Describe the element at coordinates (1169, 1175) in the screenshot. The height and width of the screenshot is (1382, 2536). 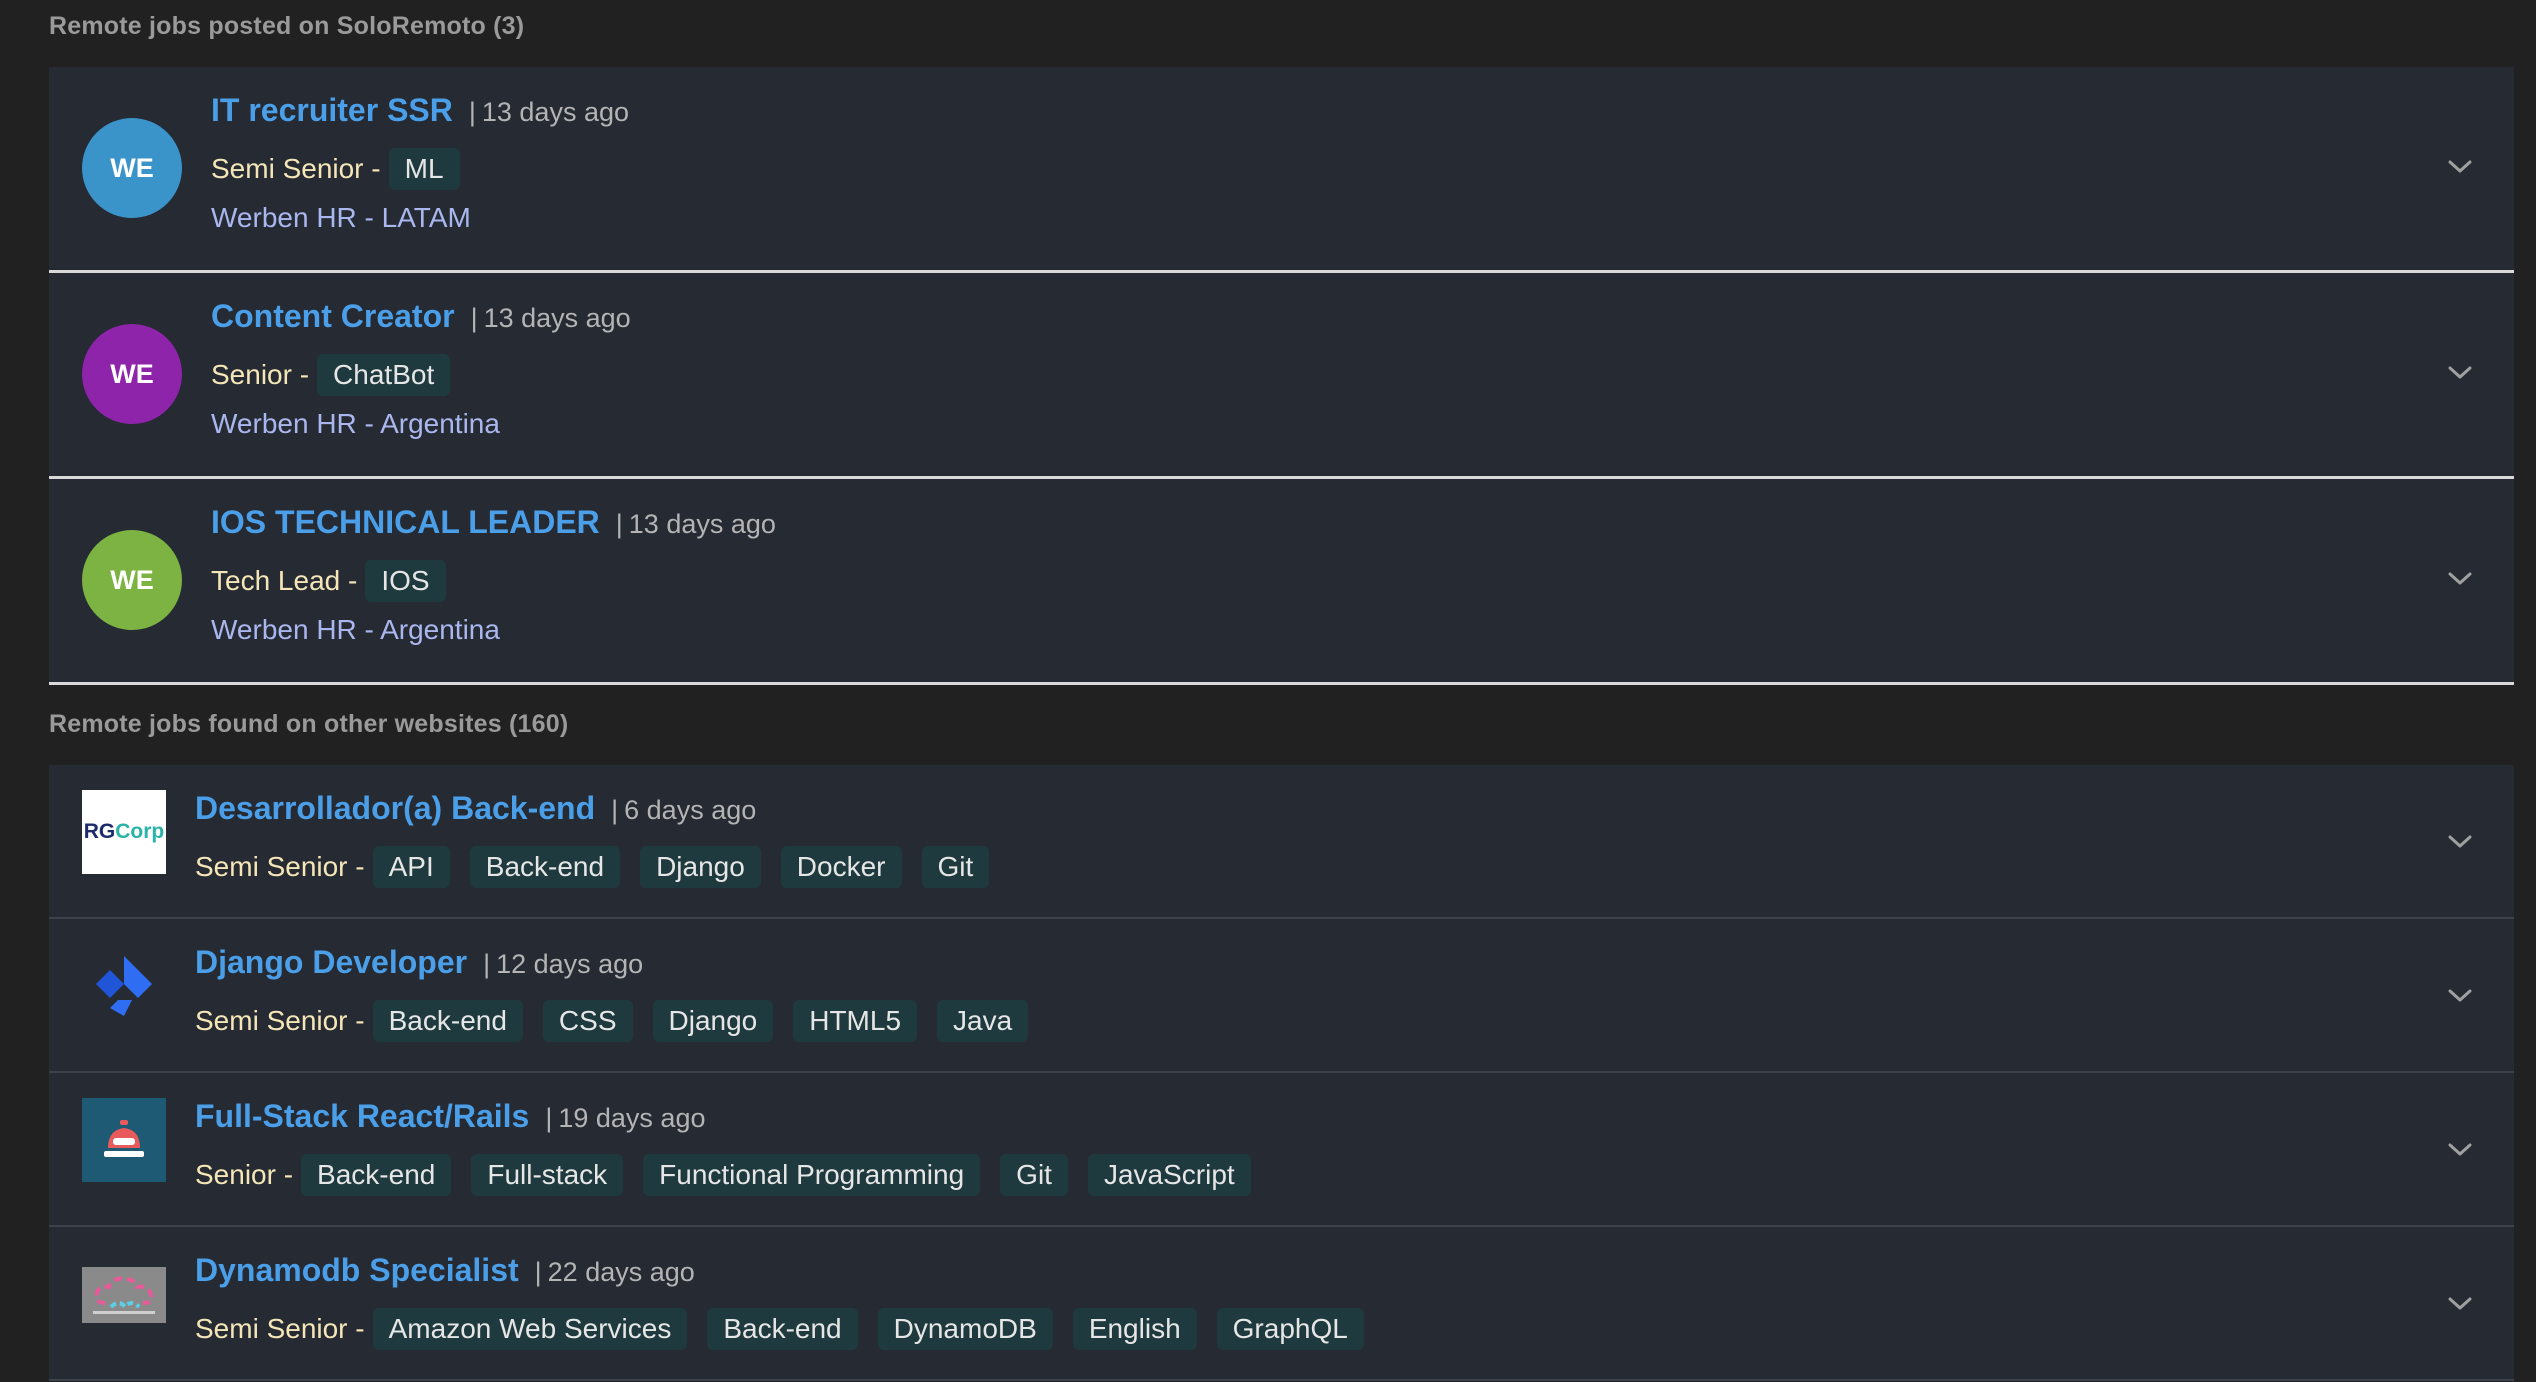
I see `skill-tag: JavaScript` at that location.